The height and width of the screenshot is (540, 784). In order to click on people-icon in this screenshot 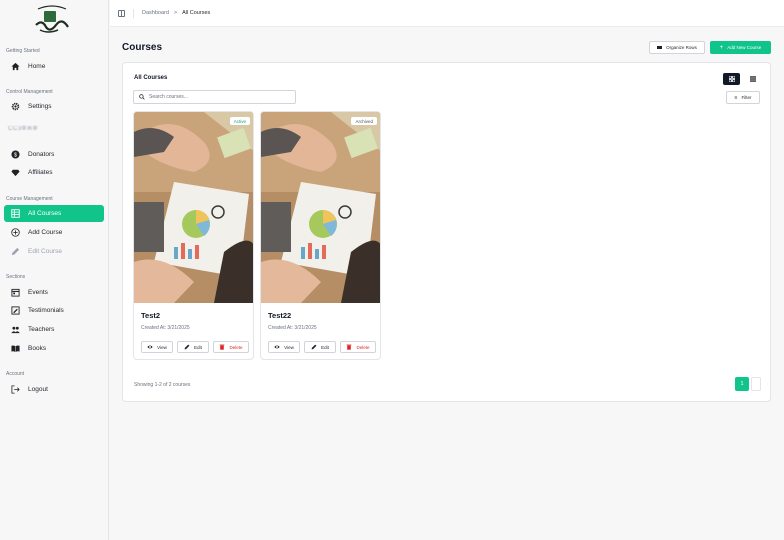, I will do `click(15, 329)`.